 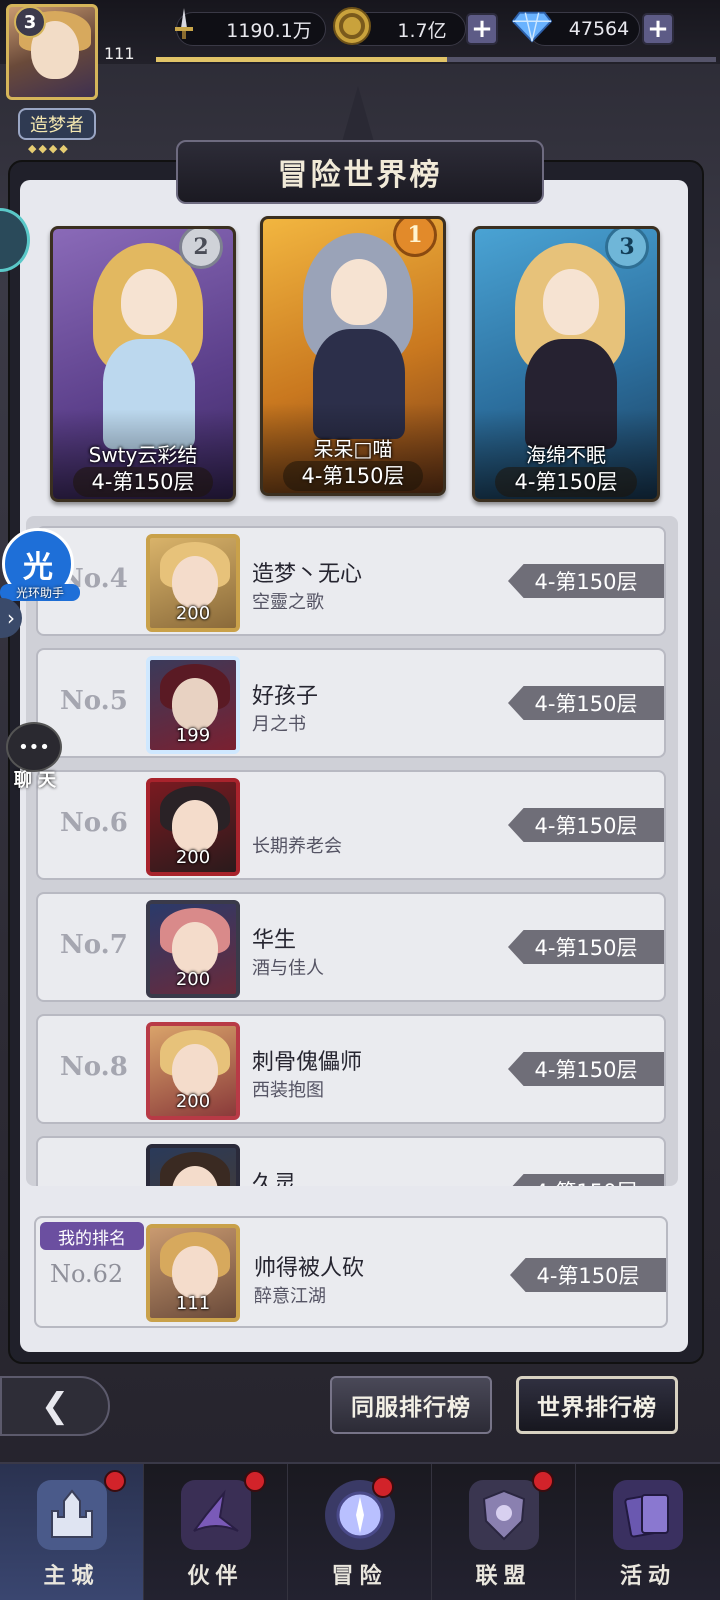 What do you see at coordinates (351, 1161) in the screenshot?
I see `rank-row: 久灵 4-第150层` at bounding box center [351, 1161].